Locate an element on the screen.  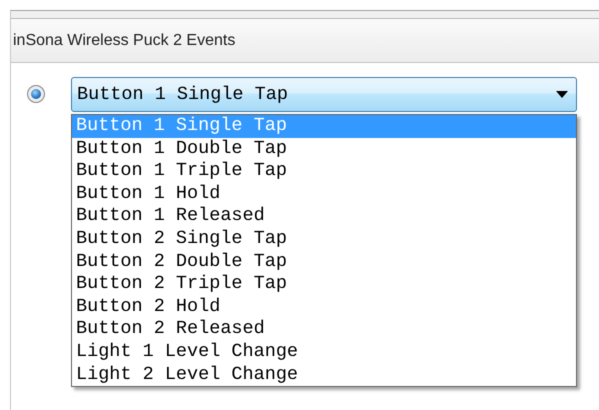
dropdown-option: Button 2 Double Tap is located at coordinates (324, 262).